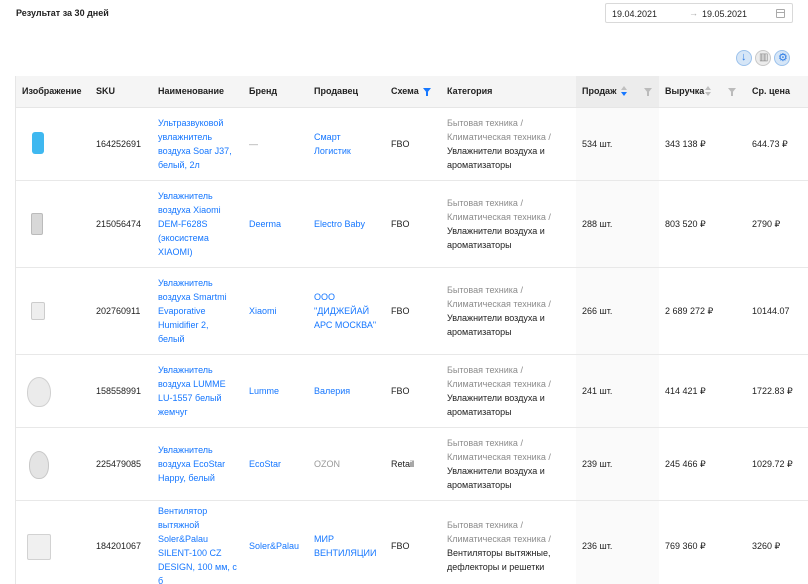 The height and width of the screenshot is (584, 808). Describe the element at coordinates (346, 224) in the screenshot. I see `seller-link: Electro Baby` at that location.